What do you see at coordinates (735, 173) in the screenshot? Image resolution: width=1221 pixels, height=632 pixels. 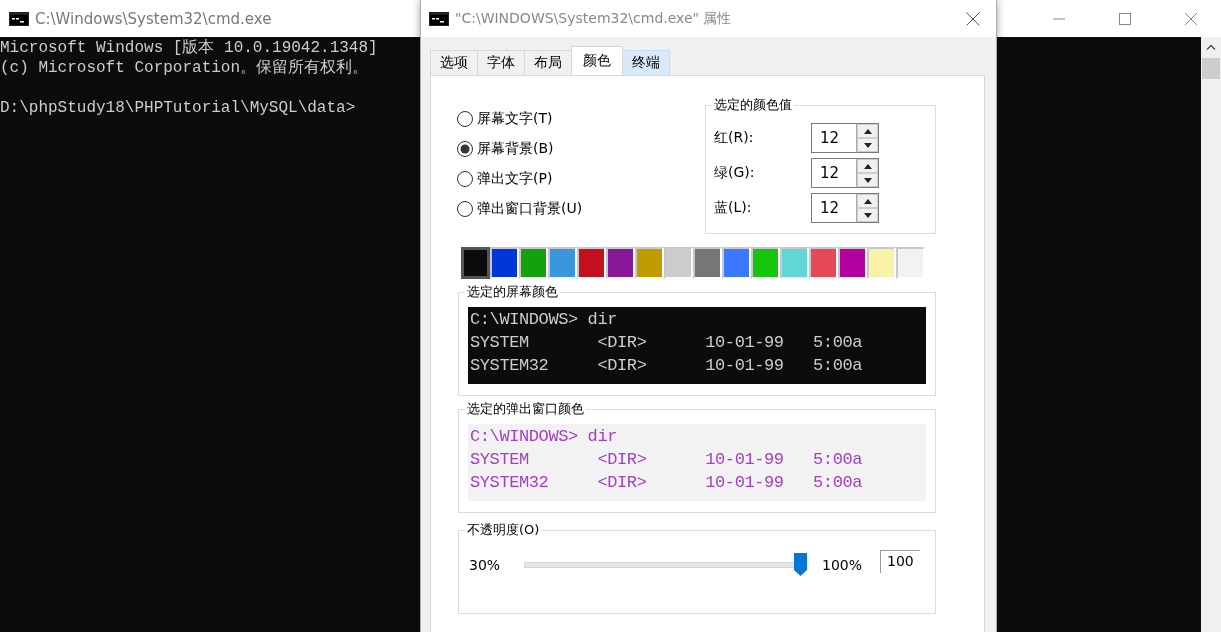 I see `field-label: 绿(G):` at bounding box center [735, 173].